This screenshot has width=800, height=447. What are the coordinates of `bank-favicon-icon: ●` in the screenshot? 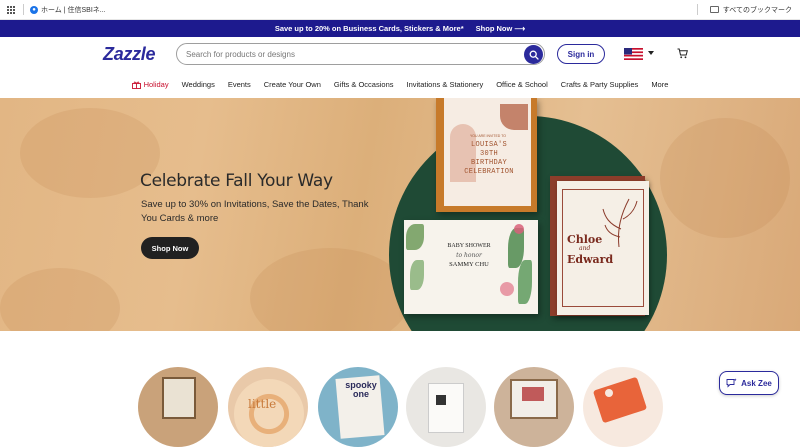 It's located at (34, 9).